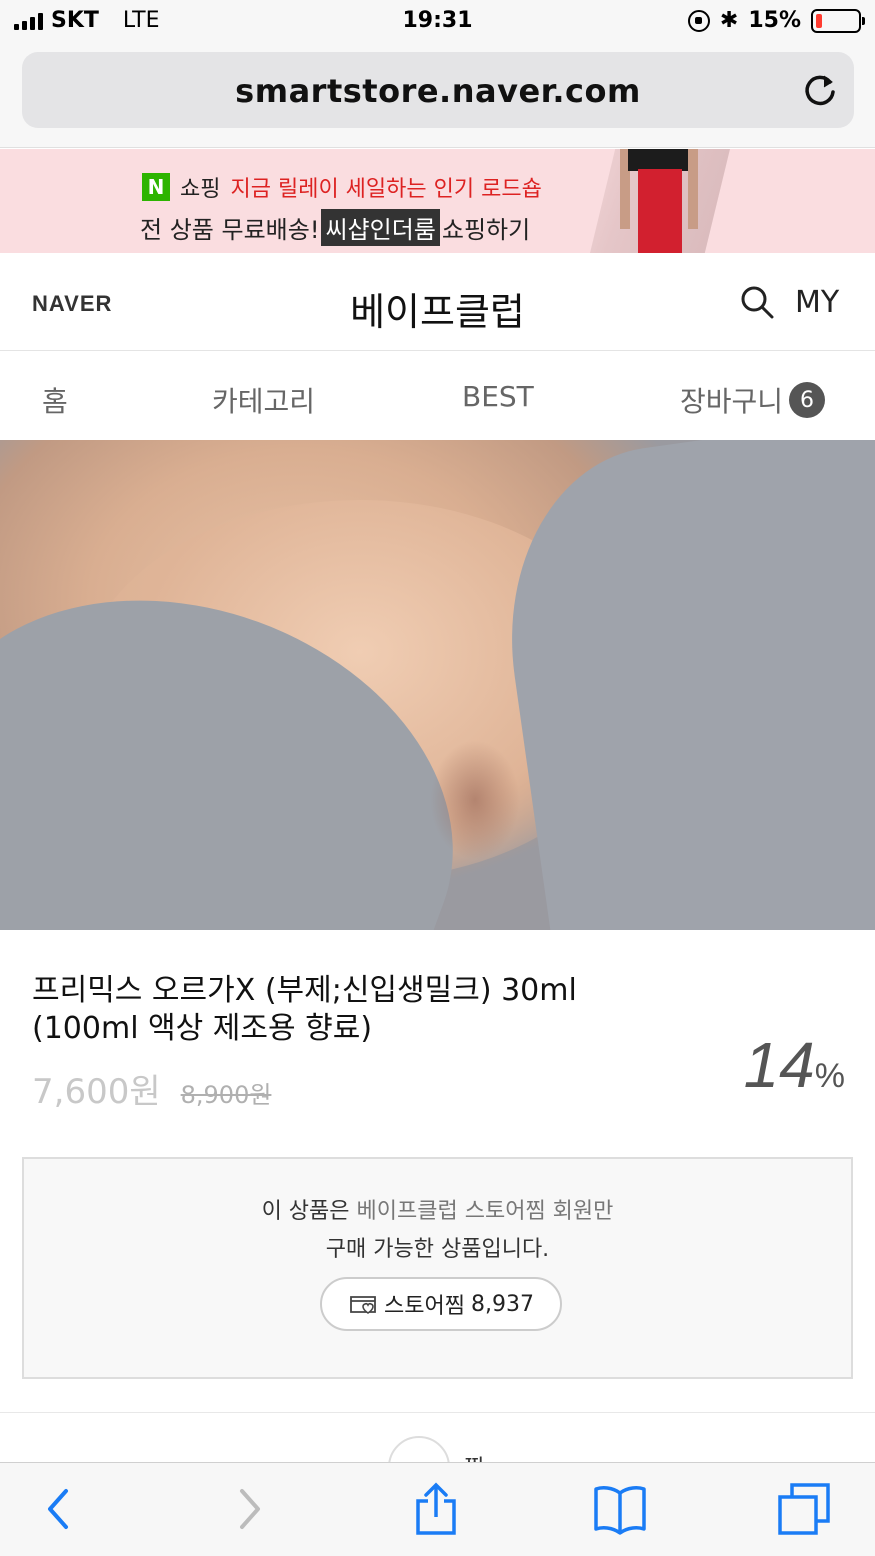  Describe the element at coordinates (779, 1065) in the screenshot. I see `discount-value: 14` at that location.